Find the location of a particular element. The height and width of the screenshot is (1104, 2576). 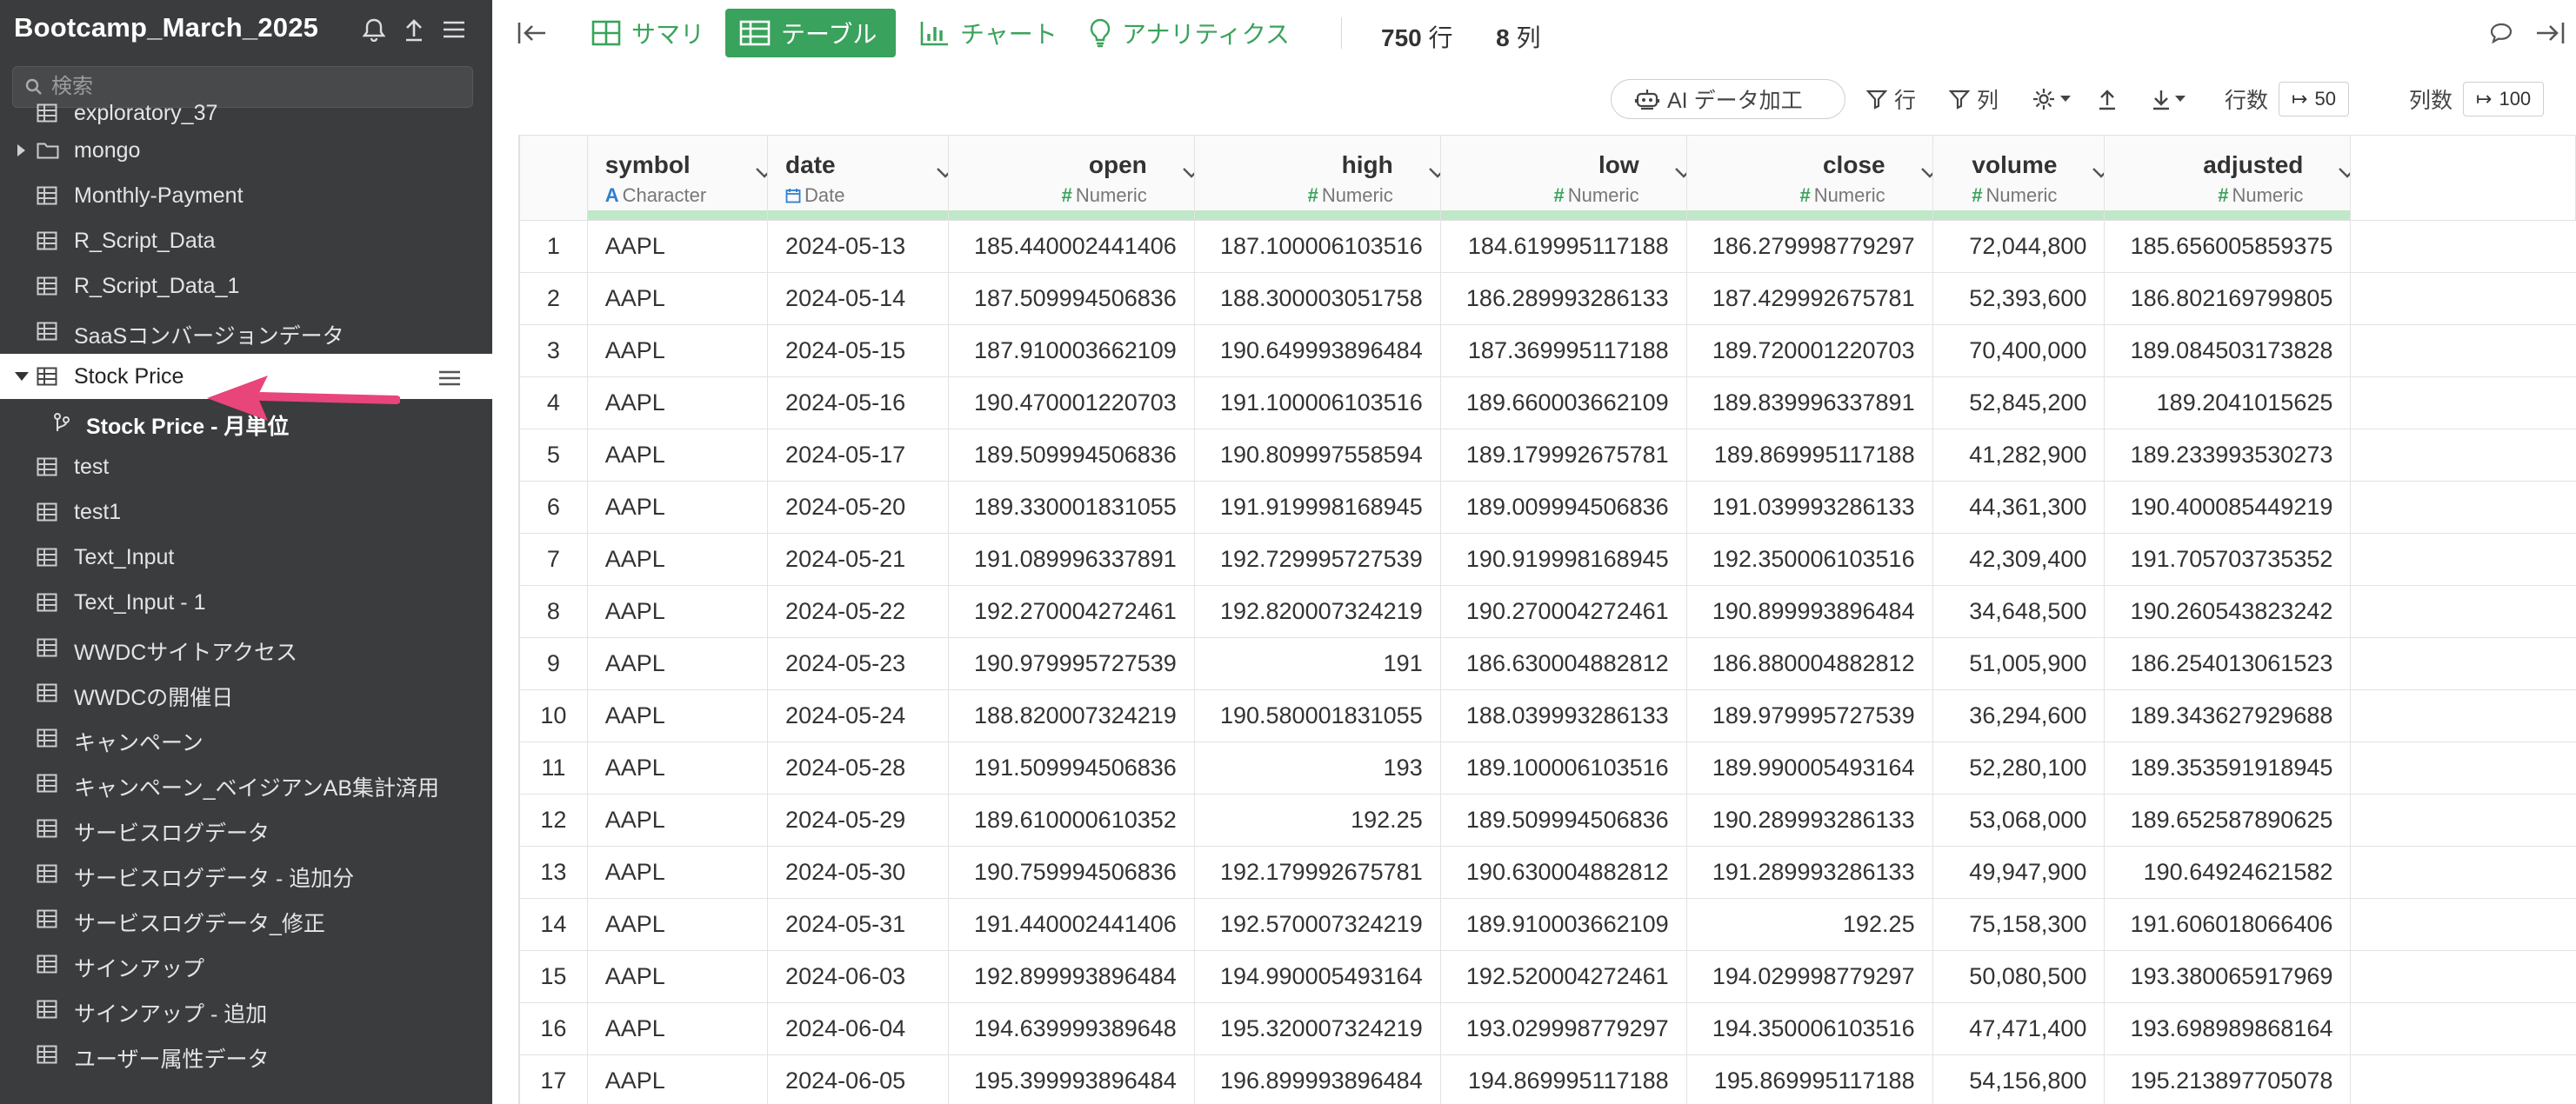

table-cell: 52,393,600 is located at coordinates (2019, 298).